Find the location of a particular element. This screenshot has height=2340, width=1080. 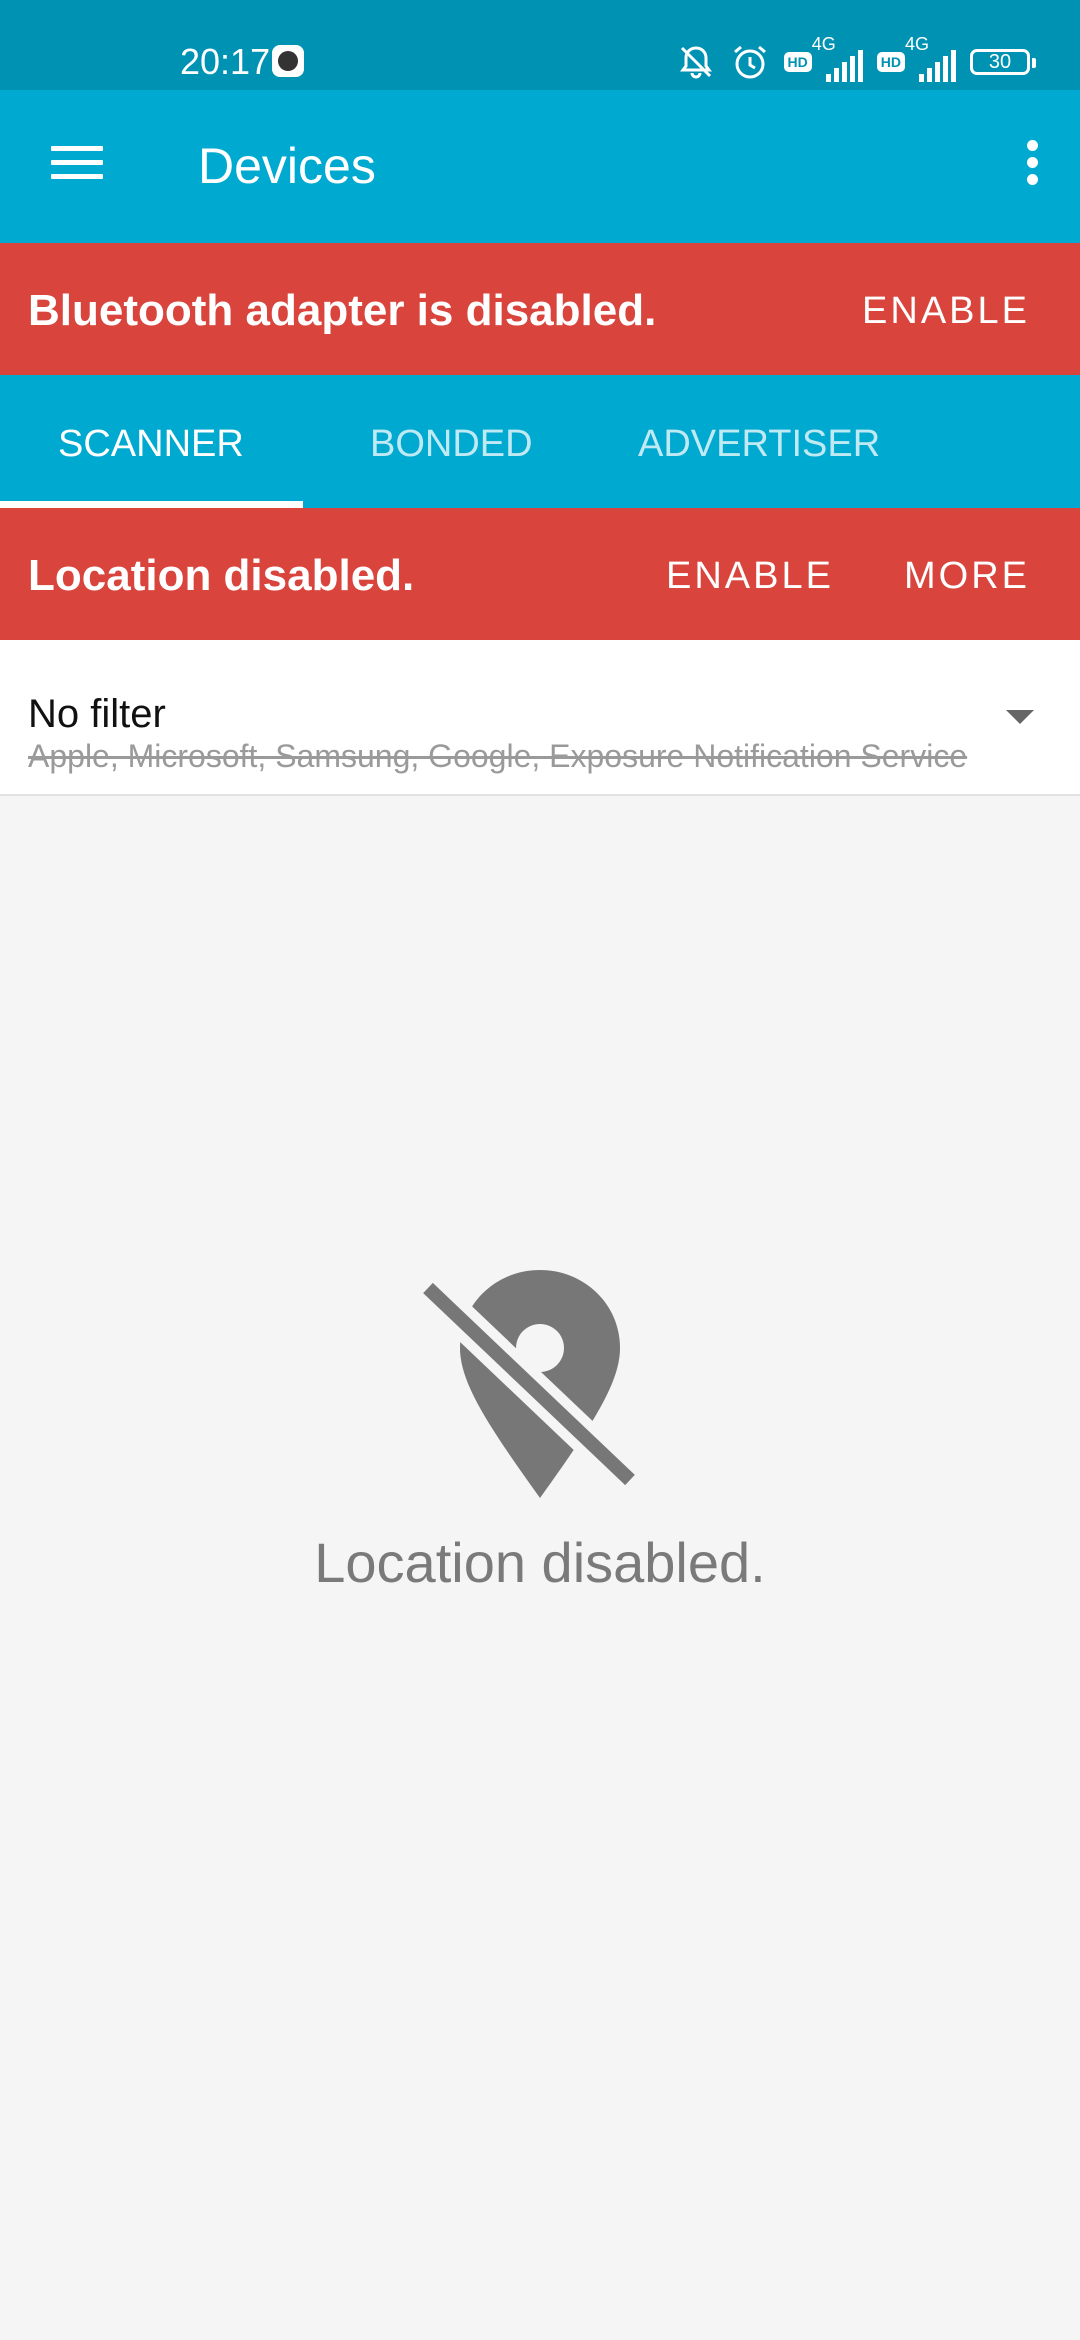

empty-state-message: Location disabled. is located at coordinates (540, 1562).